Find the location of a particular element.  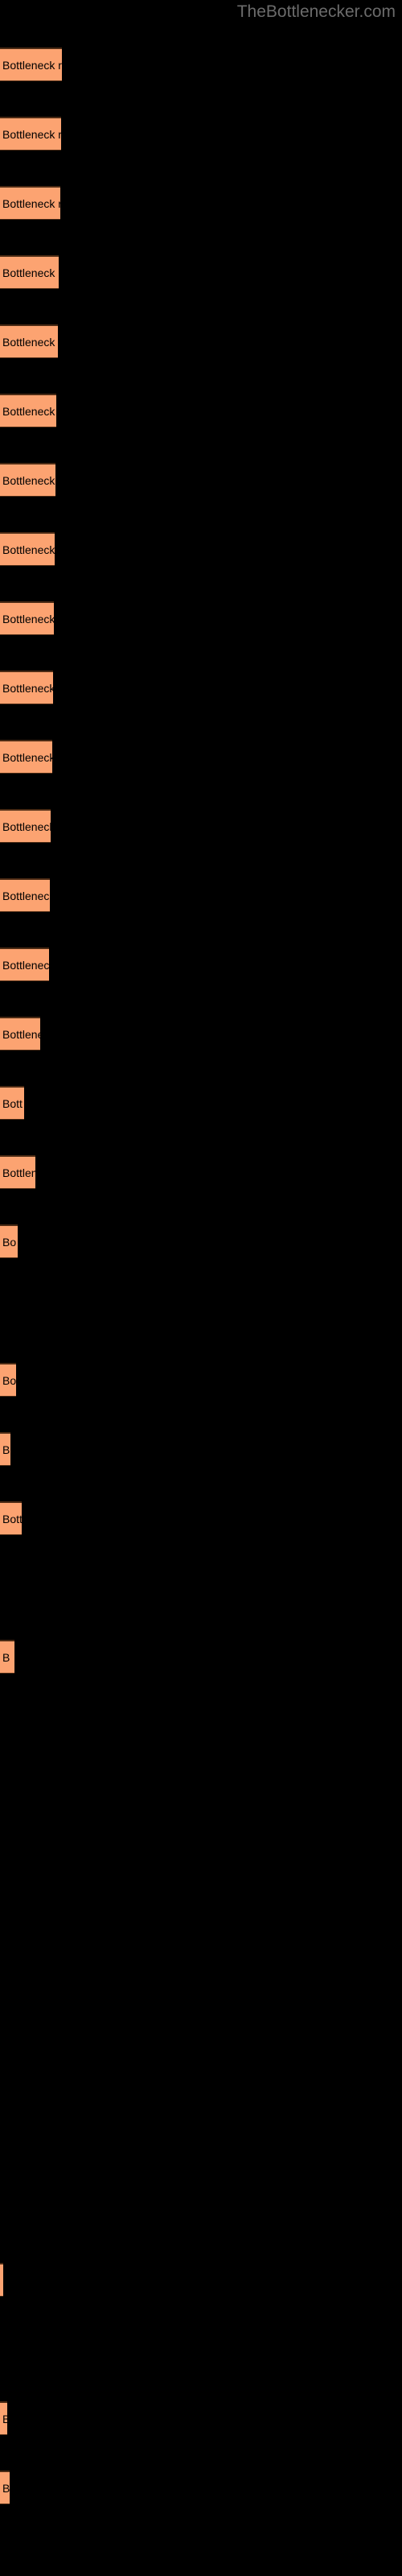

bar-label: Bottleneck is located at coordinates (21, 1034).